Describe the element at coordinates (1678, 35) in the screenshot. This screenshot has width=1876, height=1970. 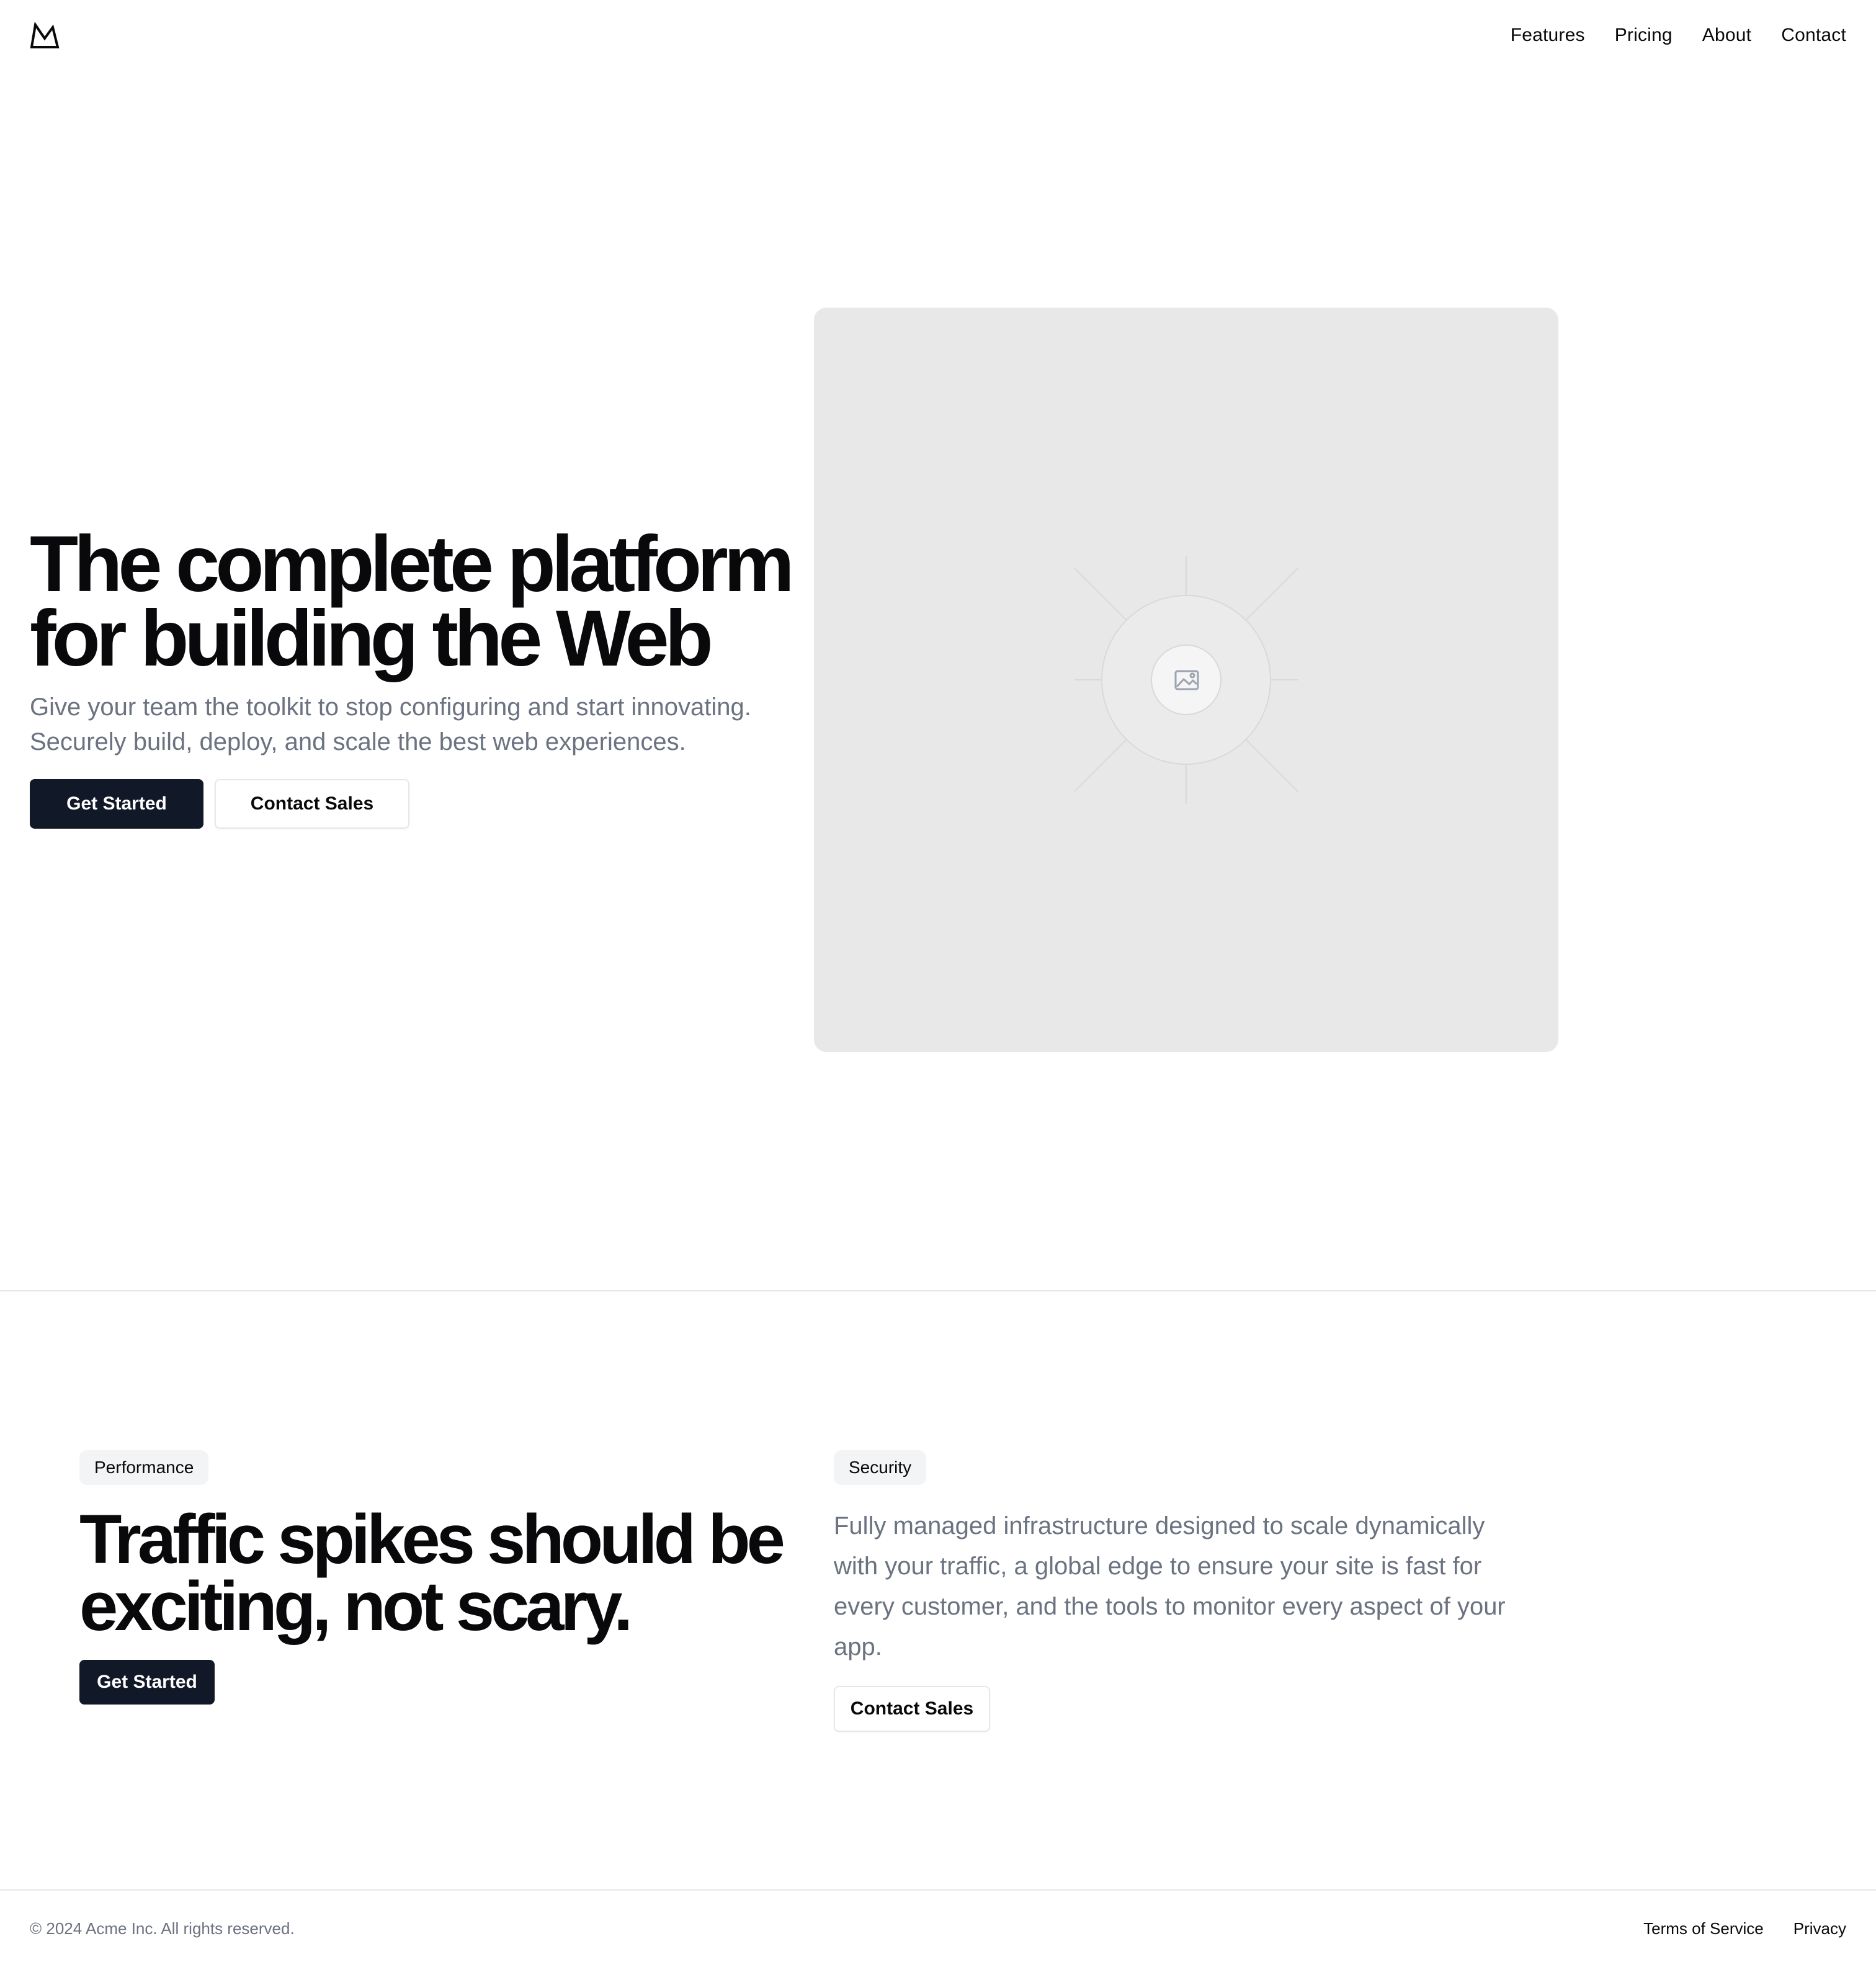
I see `main-nav: Features Pricing About Contact` at that location.